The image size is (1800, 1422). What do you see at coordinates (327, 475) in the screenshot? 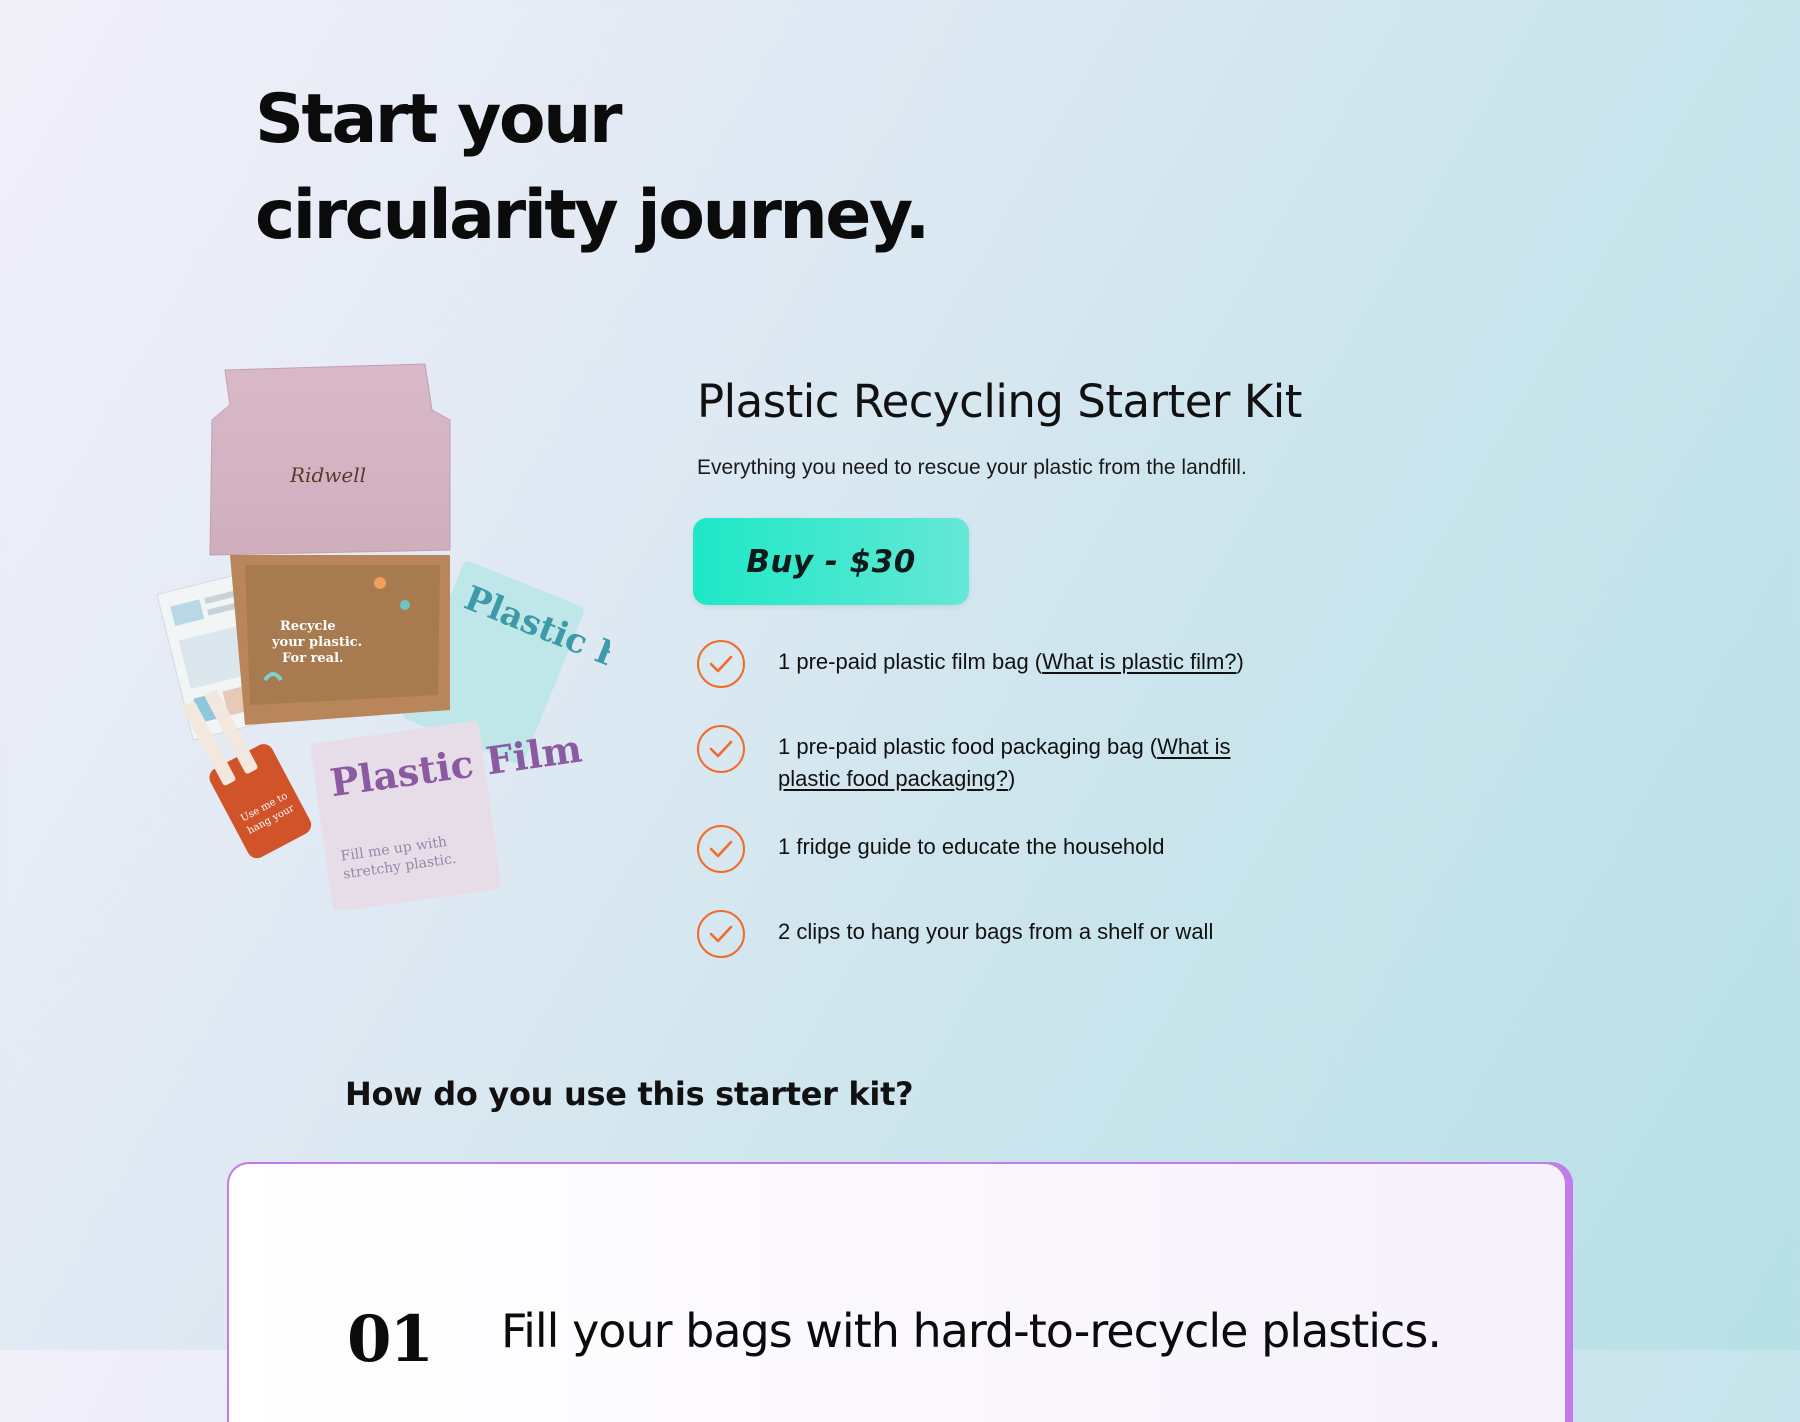
I see `box-brand-logo: Ridwell` at bounding box center [327, 475].